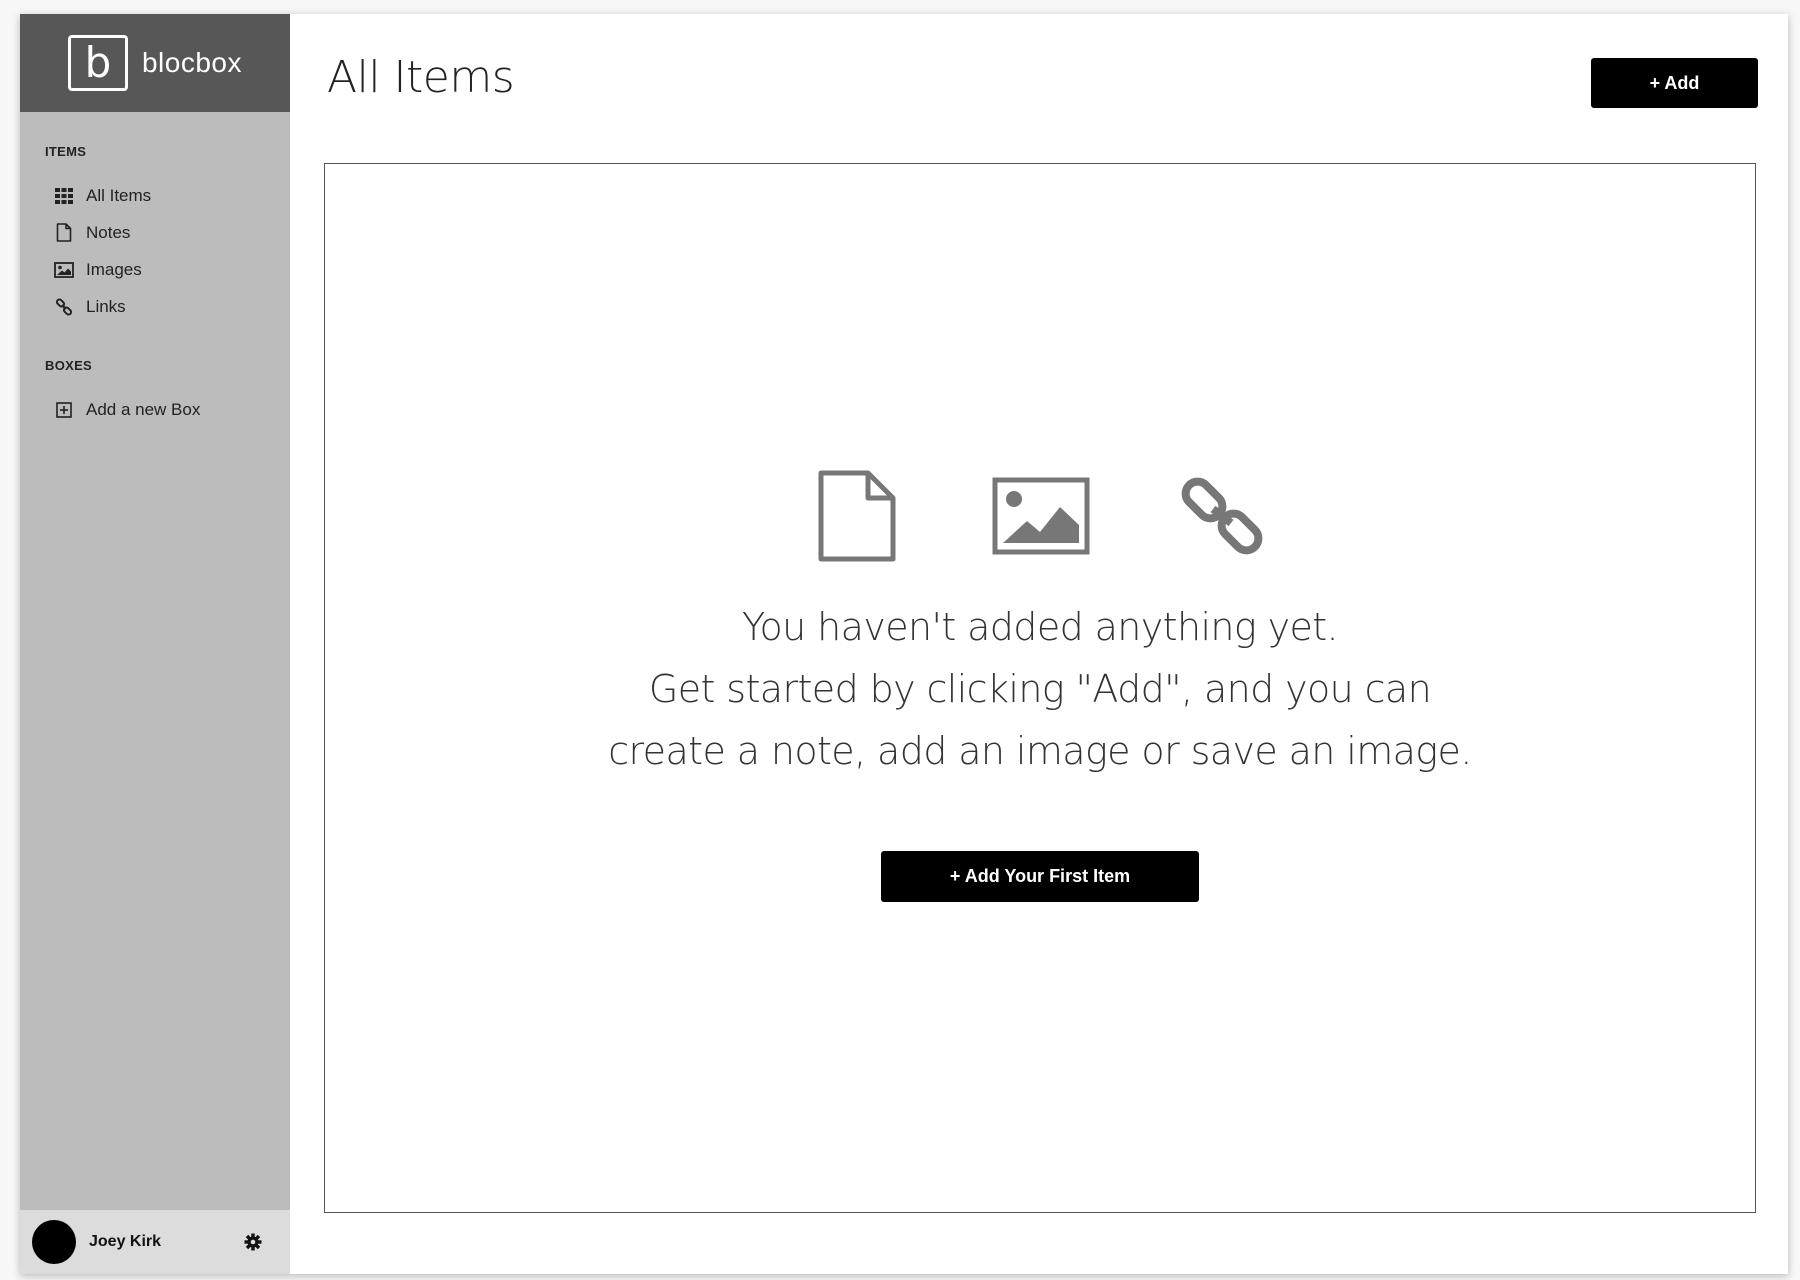 This screenshot has height=1280, width=1800. Describe the element at coordinates (155, 269) in the screenshot. I see `sidebar-item-images: Images` at that location.